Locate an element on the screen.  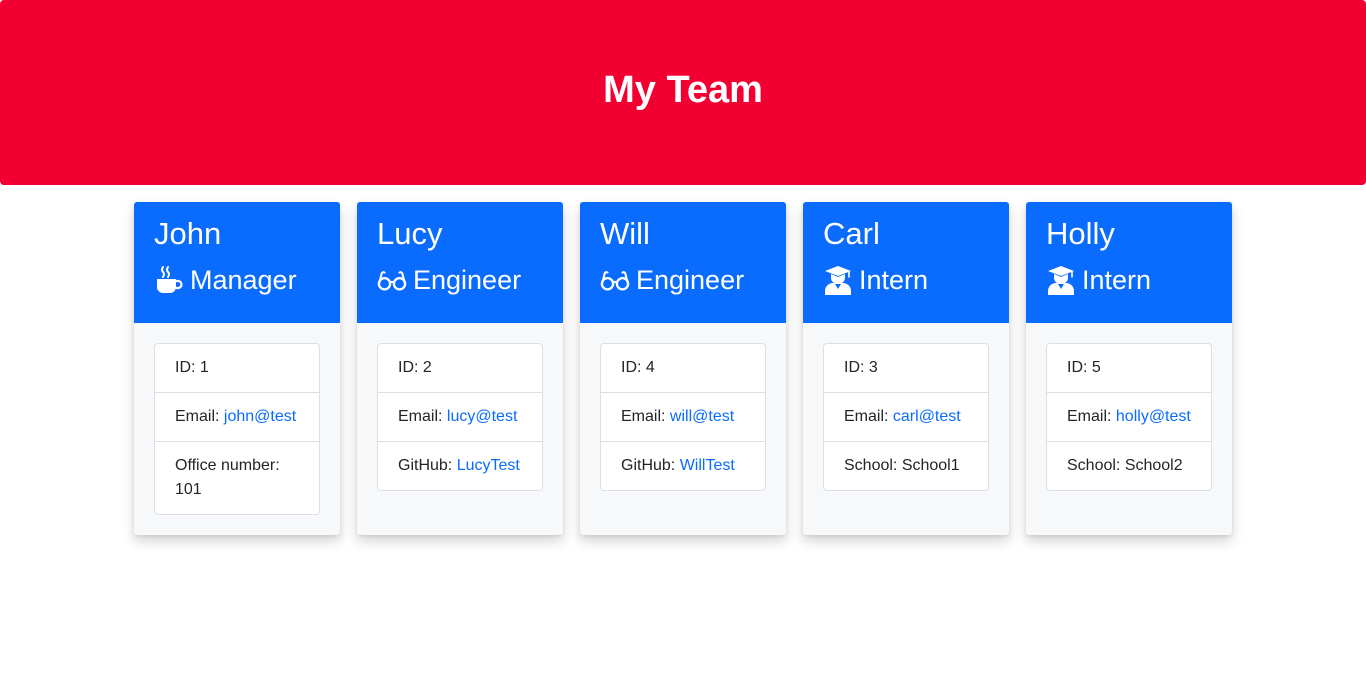
card-body: ID: 3 Email: carl@test School: School1 is located at coordinates (906, 417).